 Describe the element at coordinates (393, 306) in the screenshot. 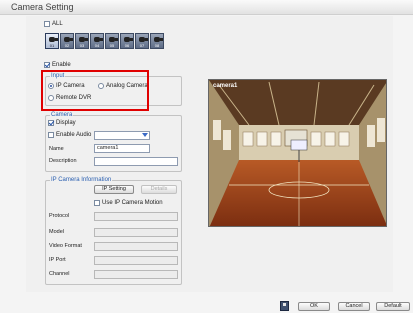

I see `default-button: Default` at that location.